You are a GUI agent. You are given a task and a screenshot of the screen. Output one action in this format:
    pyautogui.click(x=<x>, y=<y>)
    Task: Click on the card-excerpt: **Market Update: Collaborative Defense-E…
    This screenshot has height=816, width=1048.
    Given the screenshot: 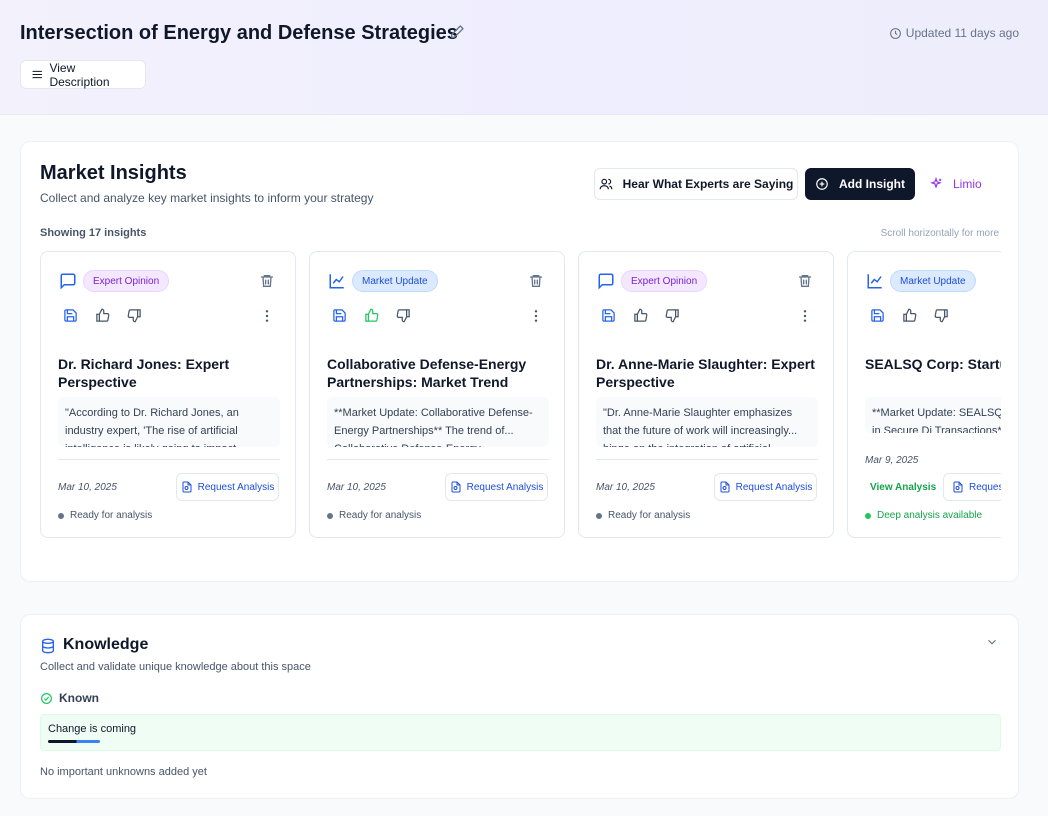 What is the action you would take?
    pyautogui.click(x=438, y=422)
    